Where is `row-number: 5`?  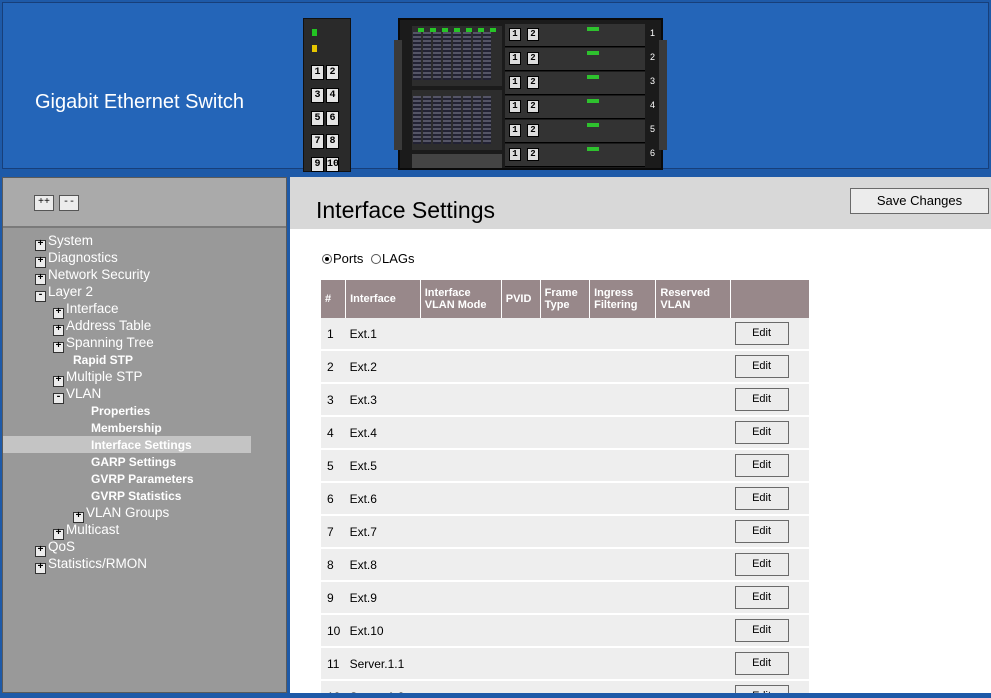 row-number: 5 is located at coordinates (333, 466).